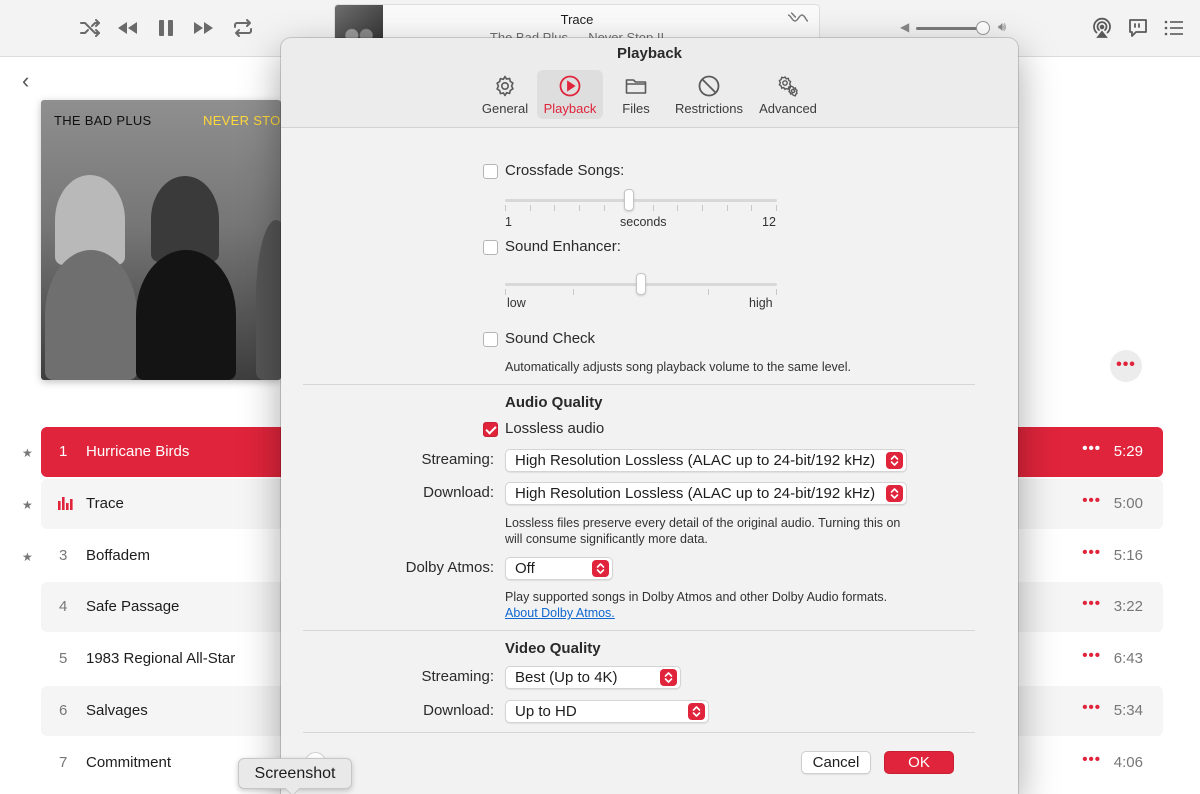 This screenshot has width=1200, height=794. I want to click on tab-files: Files, so click(636, 94).